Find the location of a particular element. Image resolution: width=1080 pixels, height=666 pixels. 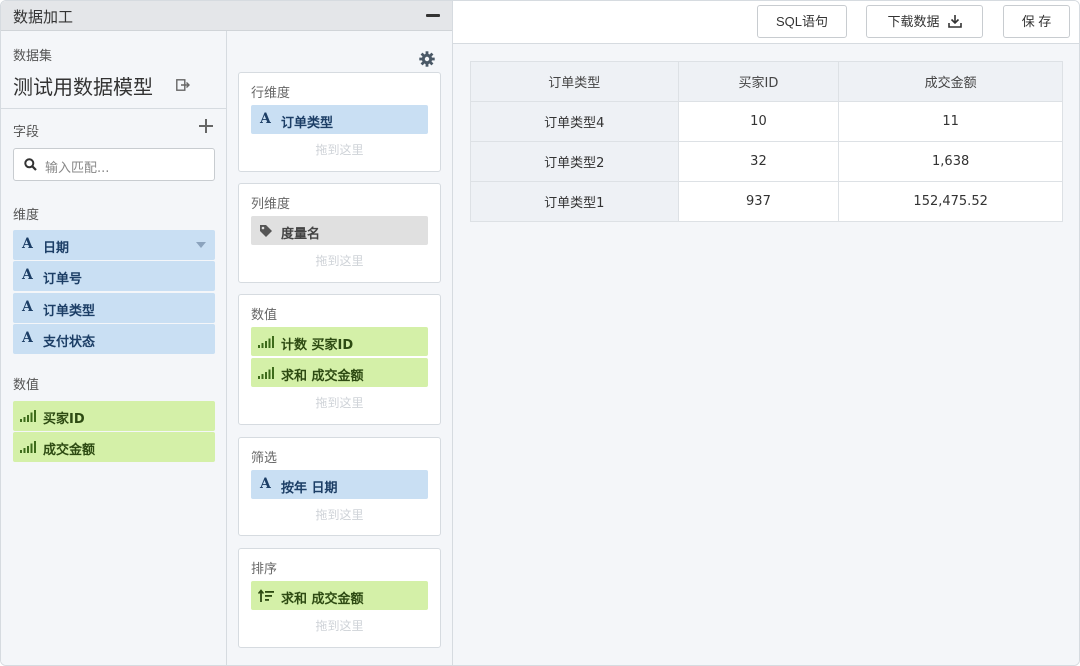

table-row: 订单类型4 10 11 is located at coordinates (766, 121).